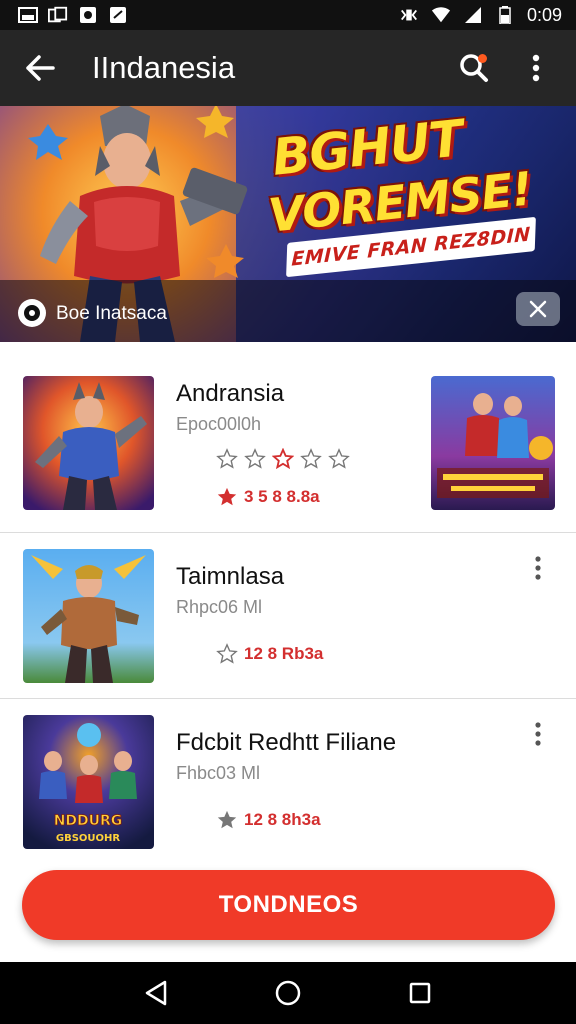 The height and width of the screenshot is (1024, 576). I want to click on app-thumbnail: NDDURG GBSOUOHR, so click(88, 782).